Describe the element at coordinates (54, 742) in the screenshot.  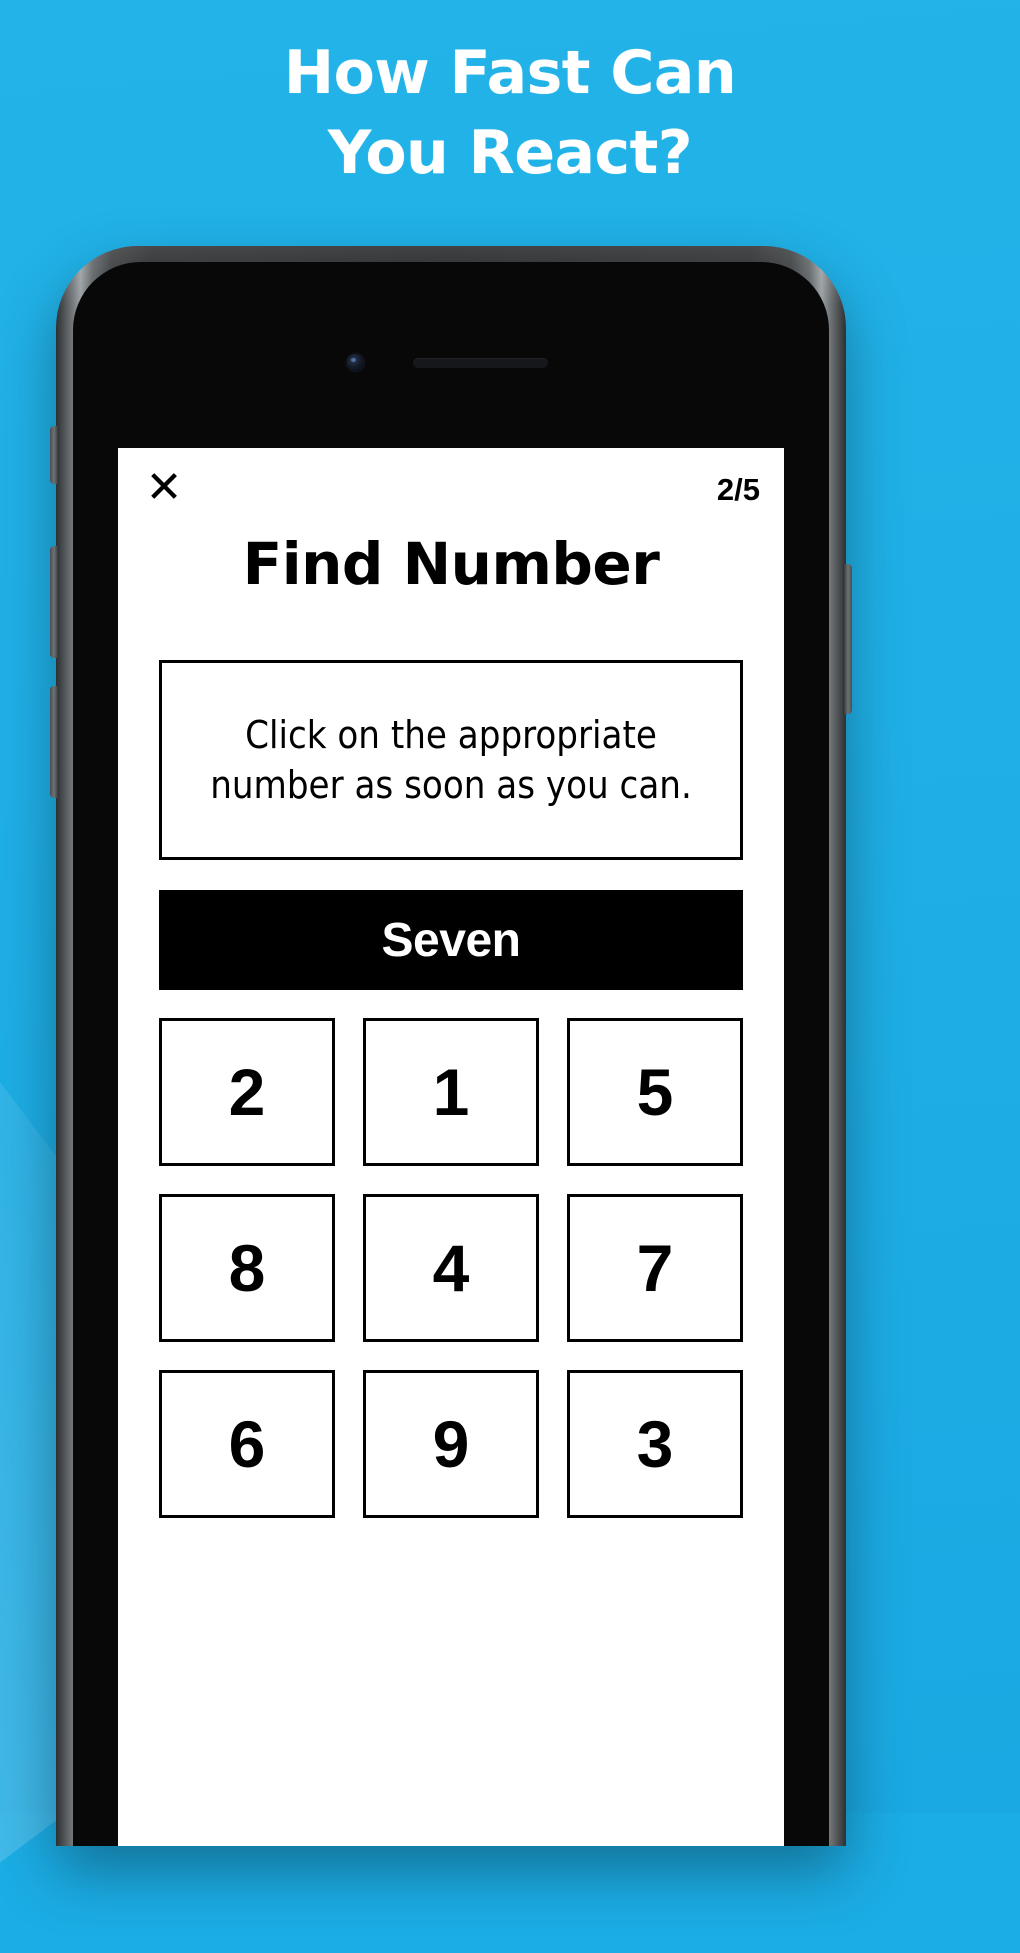
I see `volume-down-button` at that location.